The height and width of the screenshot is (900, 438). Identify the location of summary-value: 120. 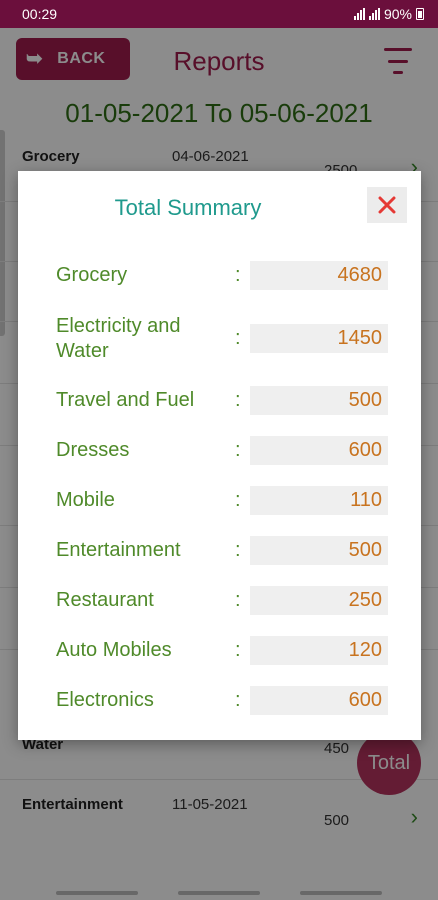
(319, 650).